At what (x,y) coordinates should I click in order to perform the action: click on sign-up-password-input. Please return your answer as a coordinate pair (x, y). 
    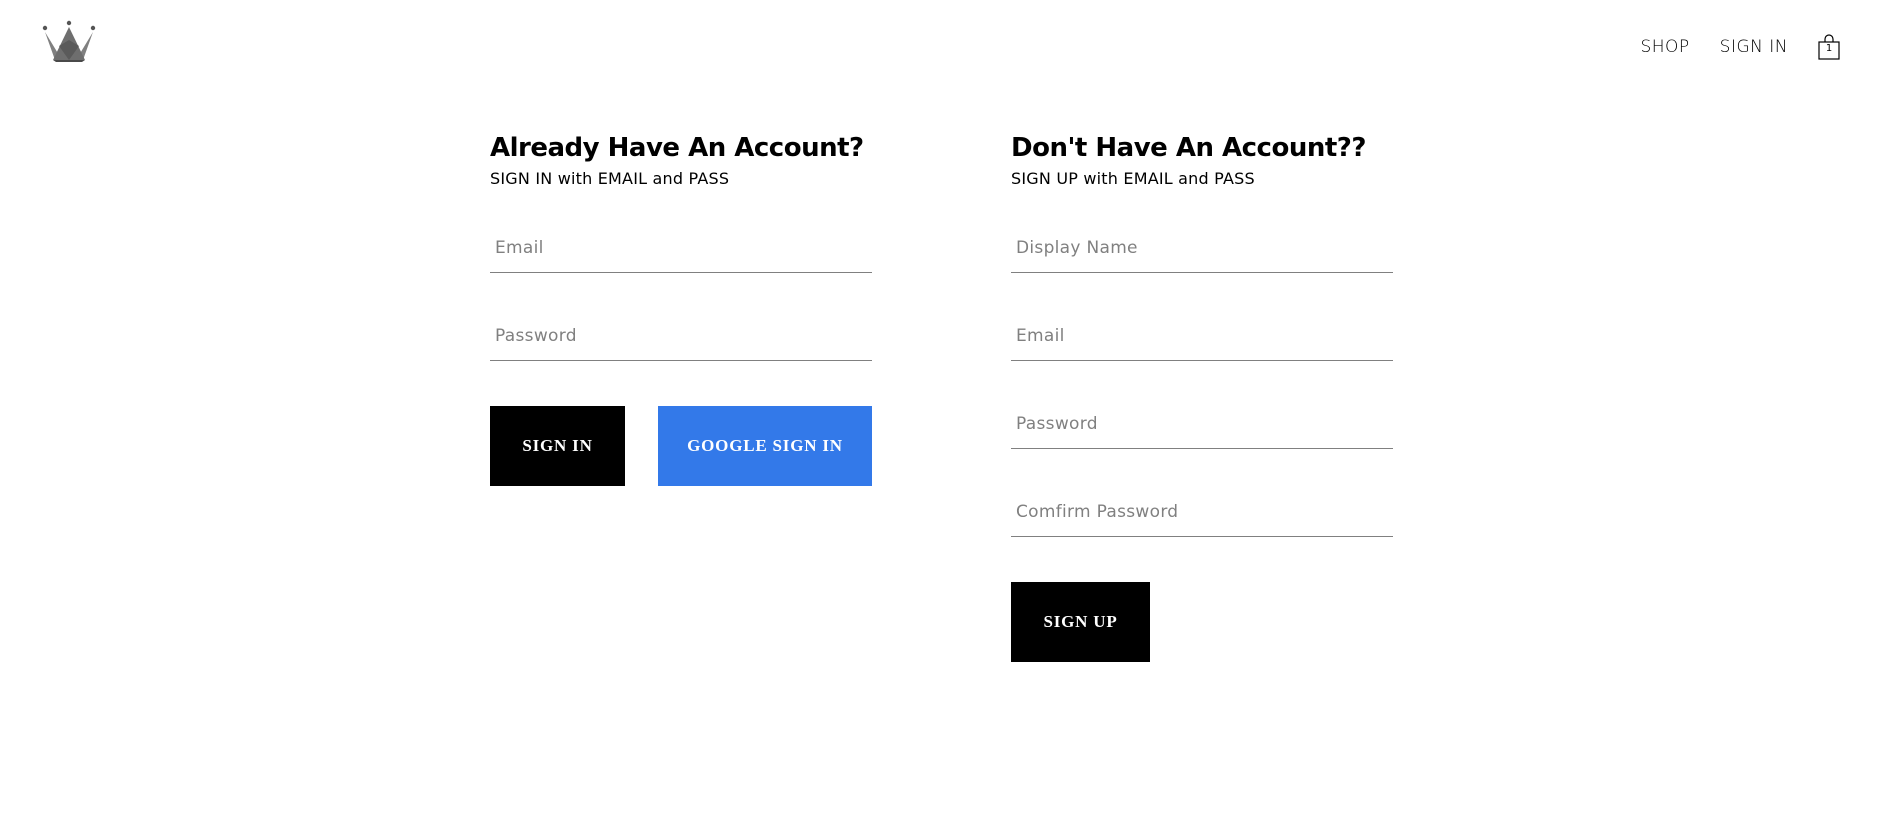
    Looking at the image, I should click on (1202, 424).